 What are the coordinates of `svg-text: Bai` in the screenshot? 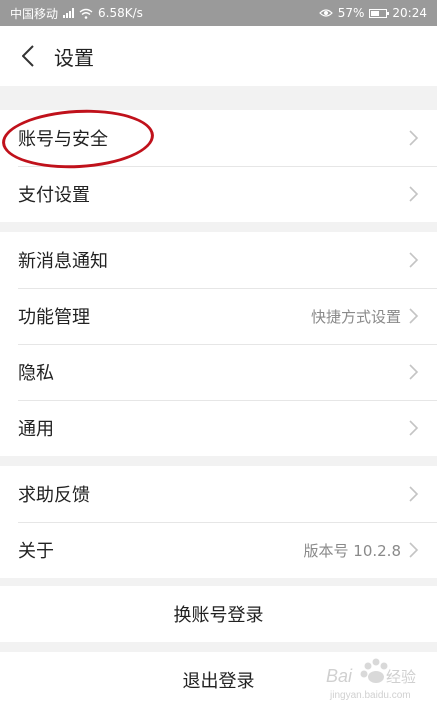 It's located at (339, 676).